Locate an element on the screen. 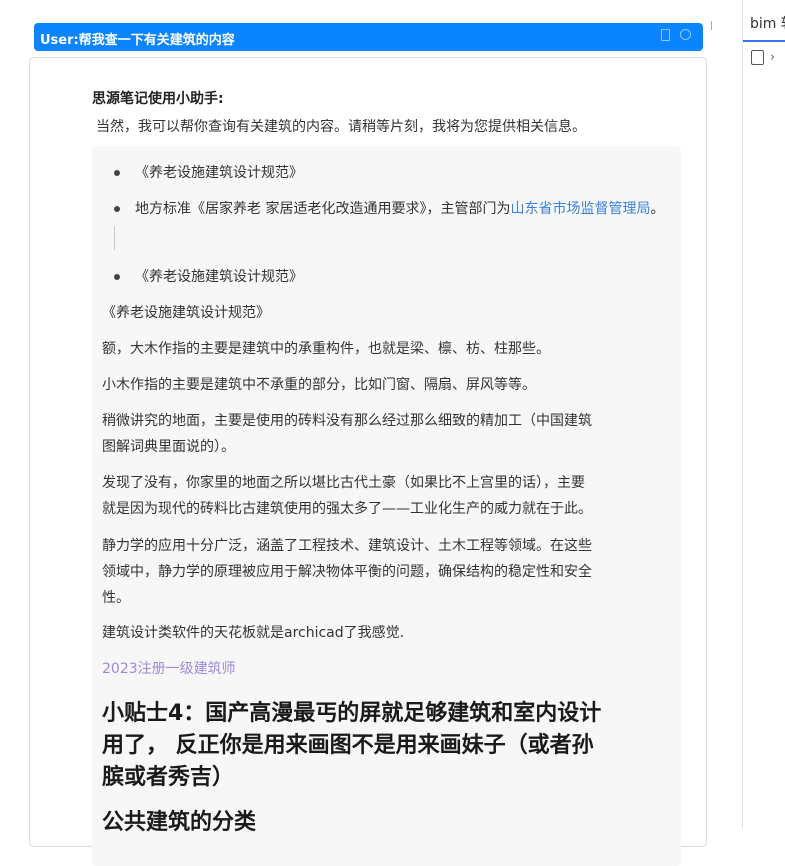 Image resolution: width=785 pixels, height=866 pixels. org-link: 山东省市场监督管理局 is located at coordinates (580, 209).